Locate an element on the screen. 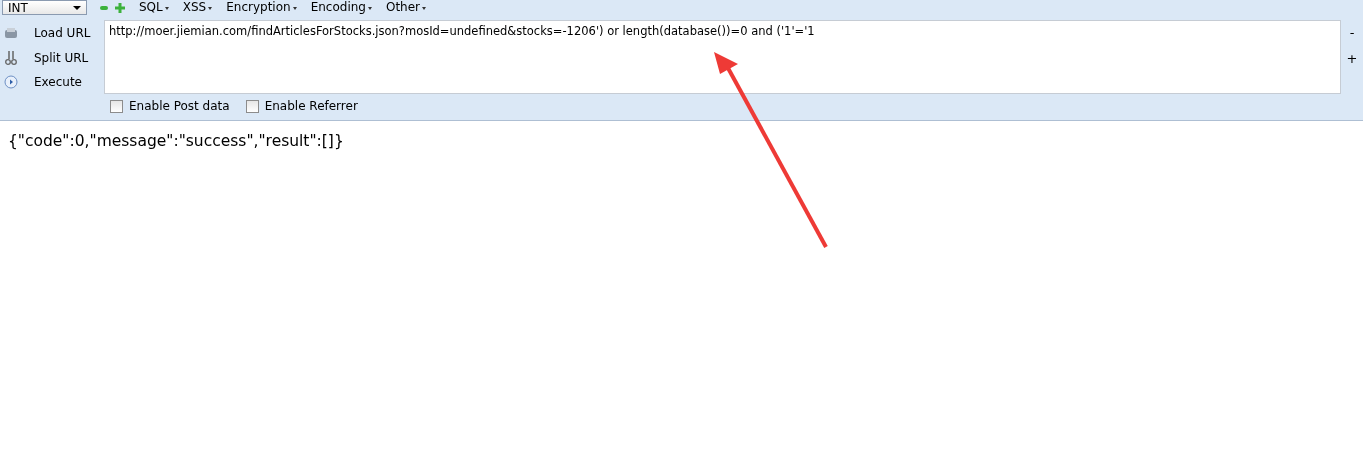 The width and height of the screenshot is (1363, 474). mode-select: INT is located at coordinates (44, 7).